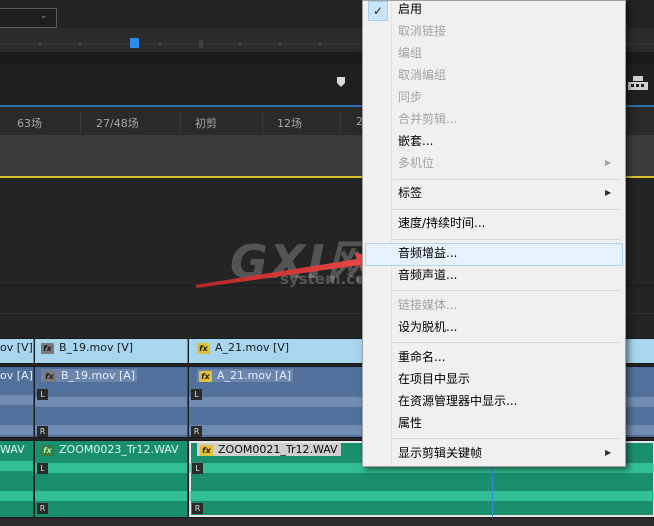 This screenshot has height=526, width=654. What do you see at coordinates (410, 53) in the screenshot?
I see `menu-item-group: 编组` at bounding box center [410, 53].